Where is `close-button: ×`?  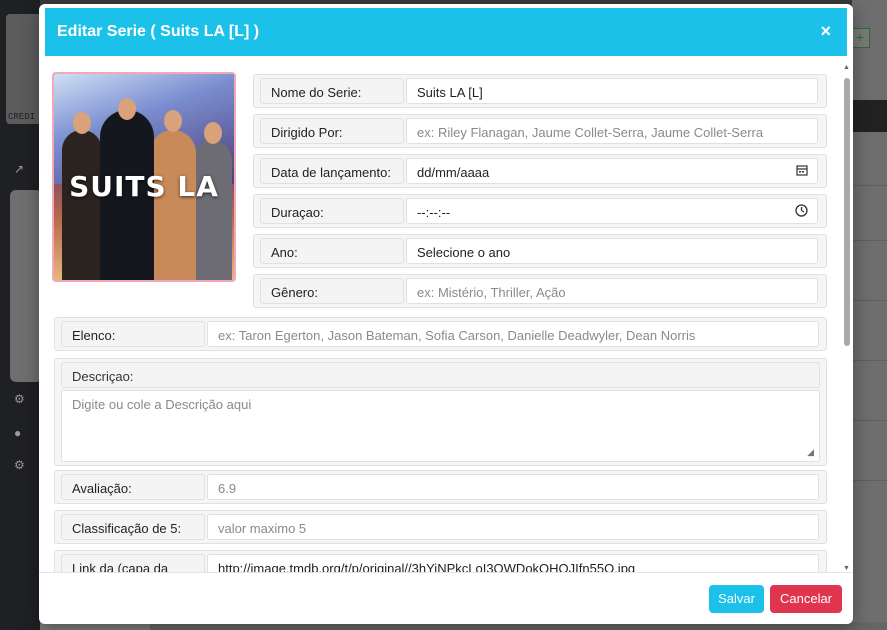
close-button: × is located at coordinates (825, 31).